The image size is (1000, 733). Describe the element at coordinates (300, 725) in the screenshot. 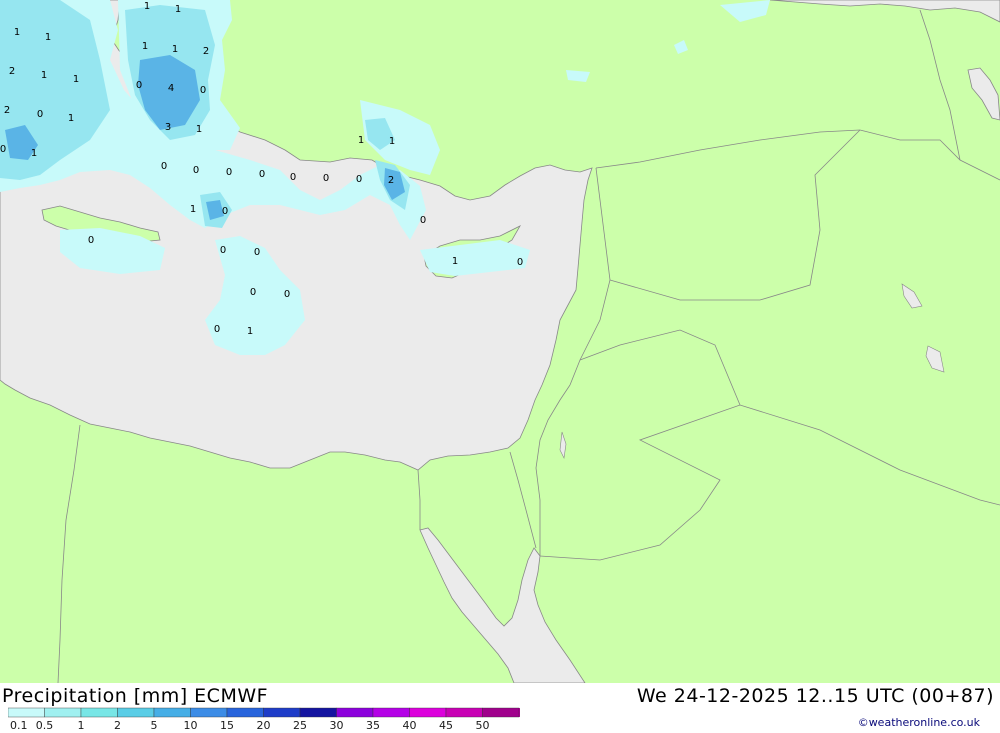

I see `legend-value-label: 25` at that location.